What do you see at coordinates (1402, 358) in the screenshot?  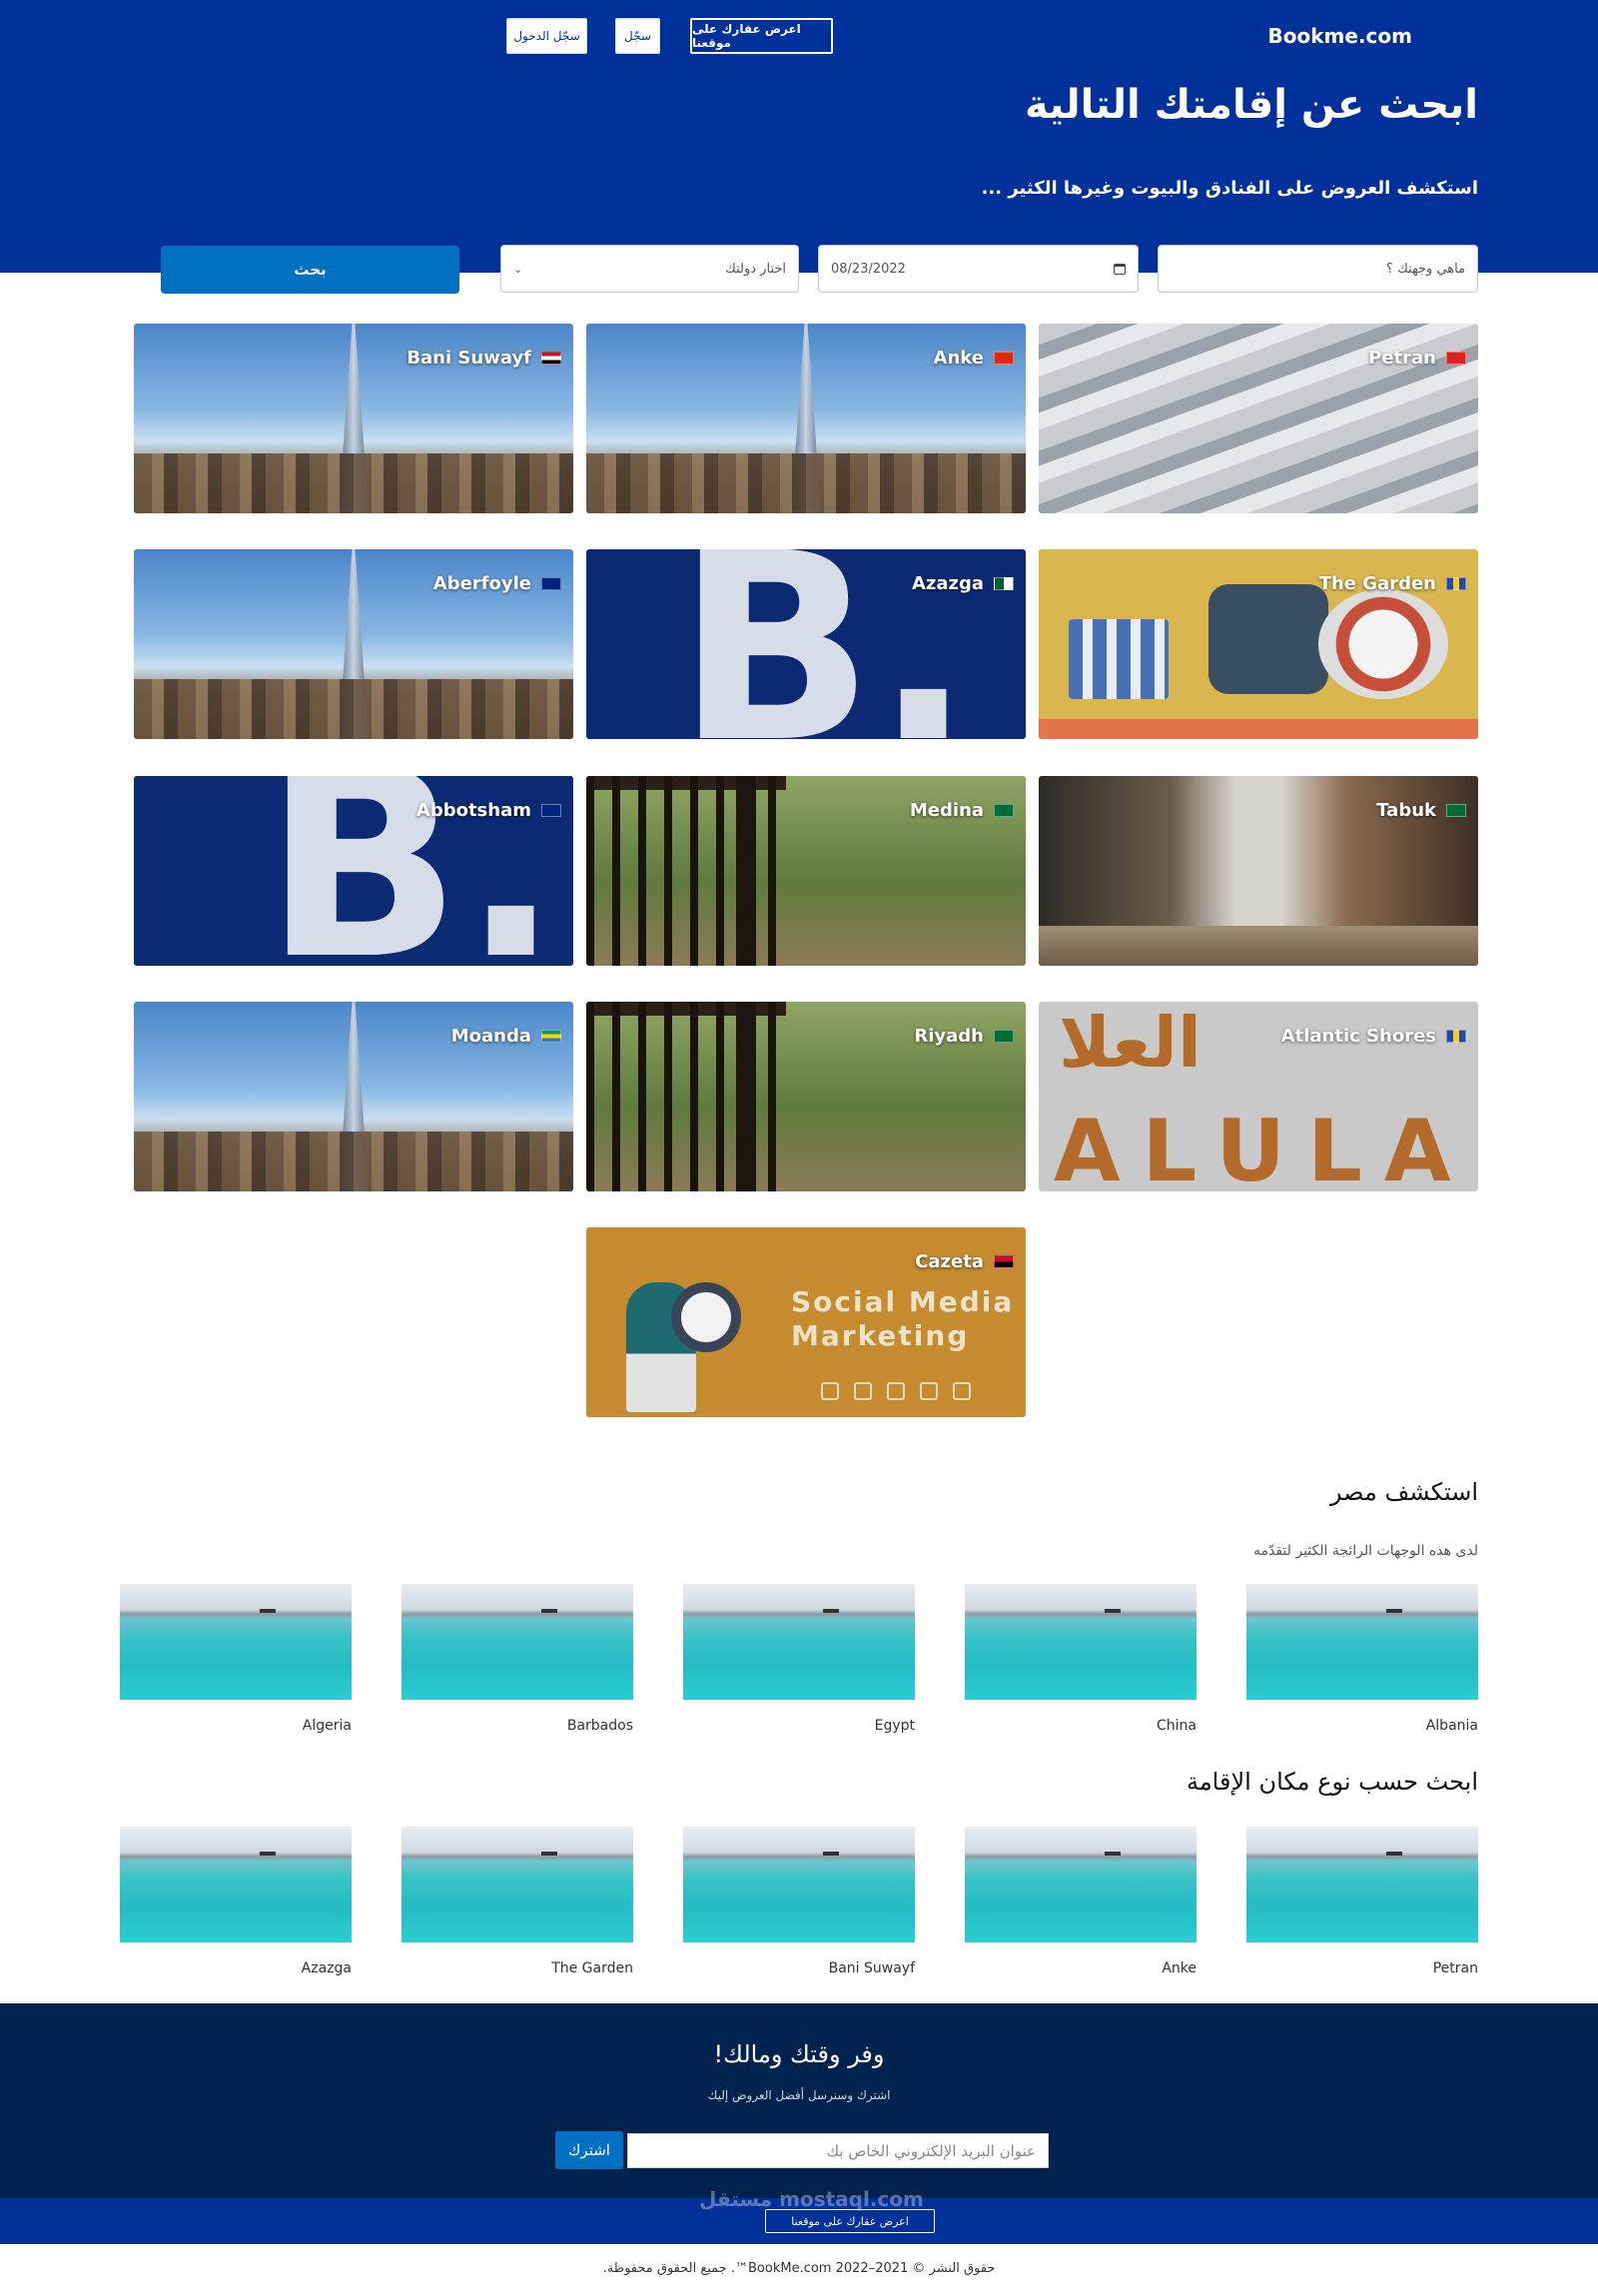 I see `card-title: Petran` at bounding box center [1402, 358].